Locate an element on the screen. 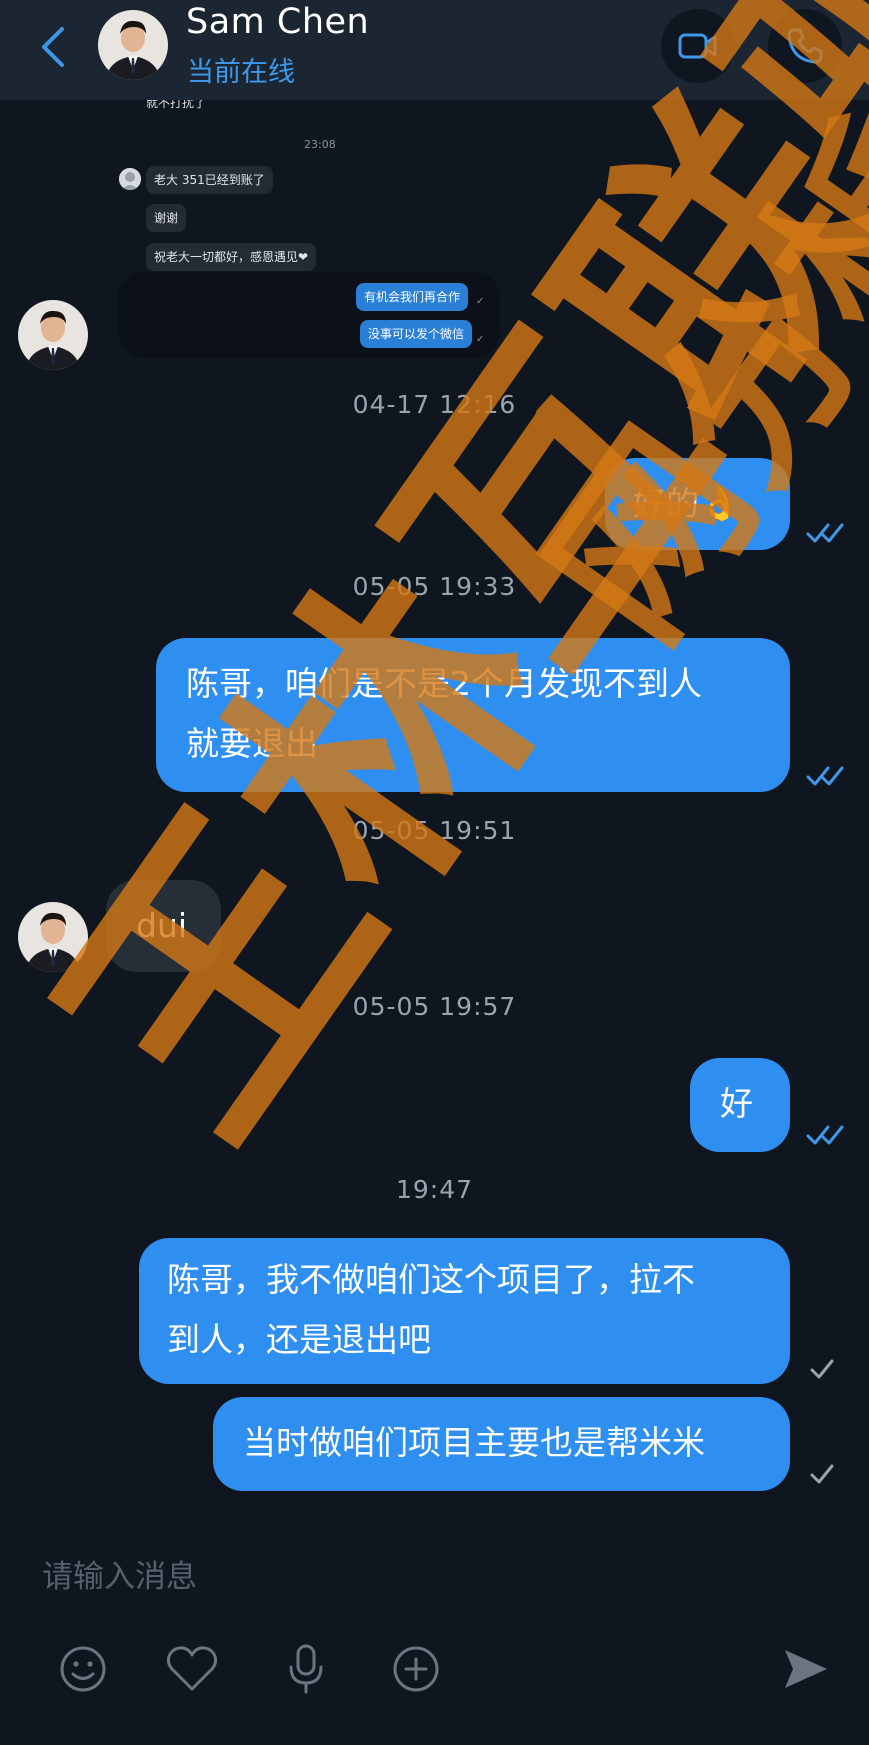 This screenshot has width=869, height=1745. date-separator: 19:47 is located at coordinates (434, 1189).